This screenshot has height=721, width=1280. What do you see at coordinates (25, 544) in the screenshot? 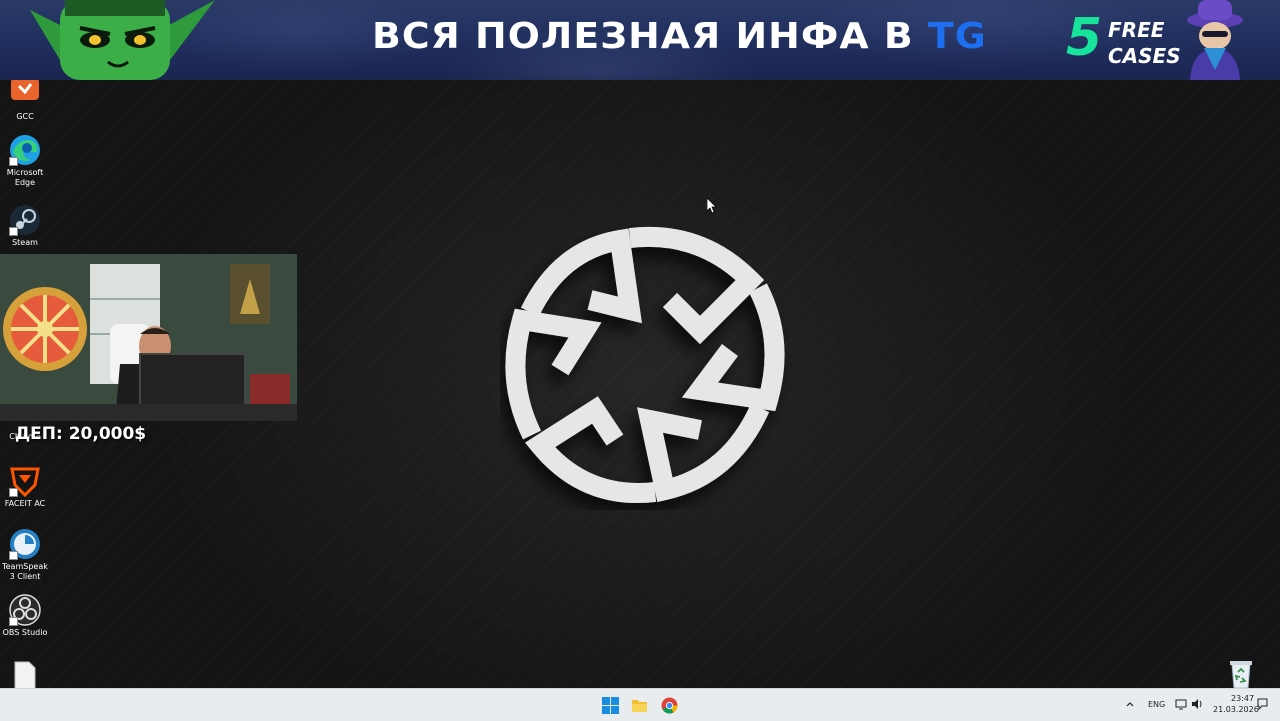
I see `teamspeak-icon` at bounding box center [25, 544].